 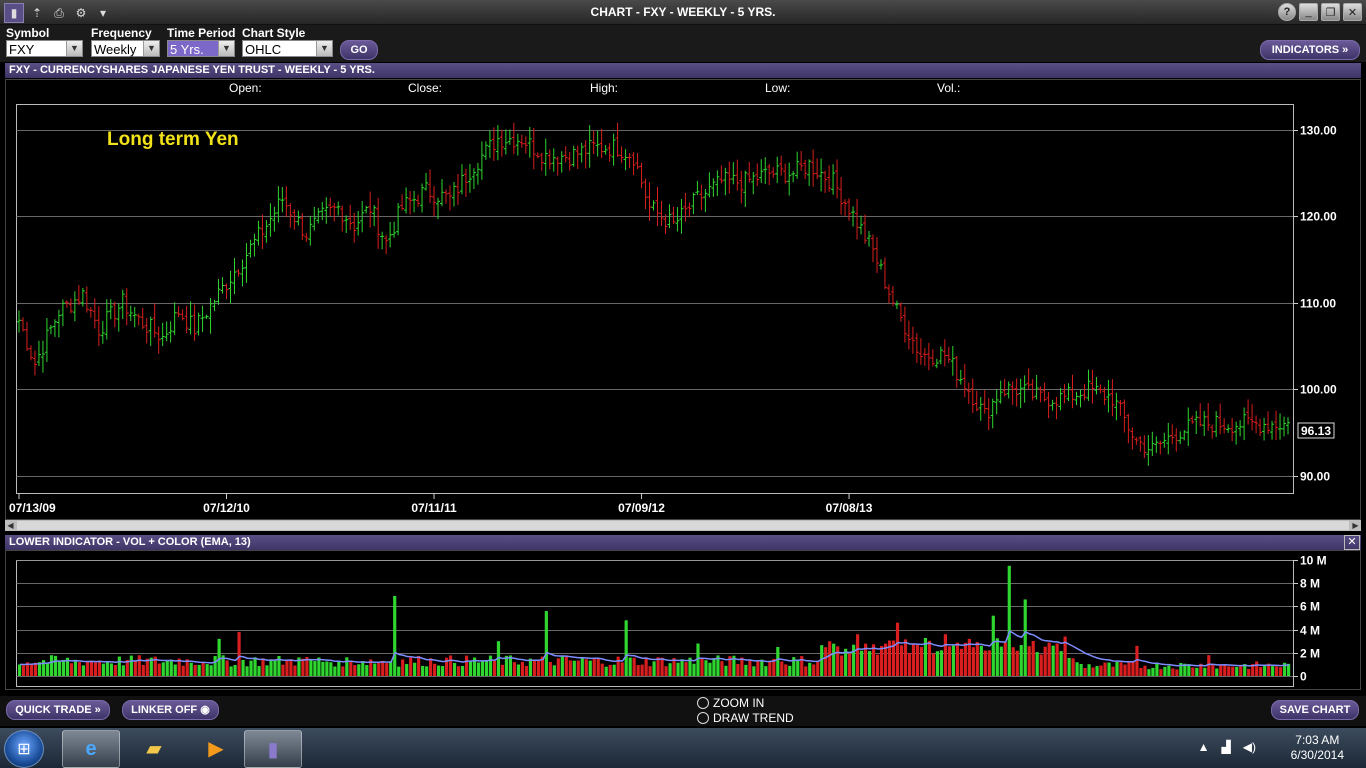 What do you see at coordinates (1226, 747) in the screenshot?
I see `signal-icon: ▟` at bounding box center [1226, 747].